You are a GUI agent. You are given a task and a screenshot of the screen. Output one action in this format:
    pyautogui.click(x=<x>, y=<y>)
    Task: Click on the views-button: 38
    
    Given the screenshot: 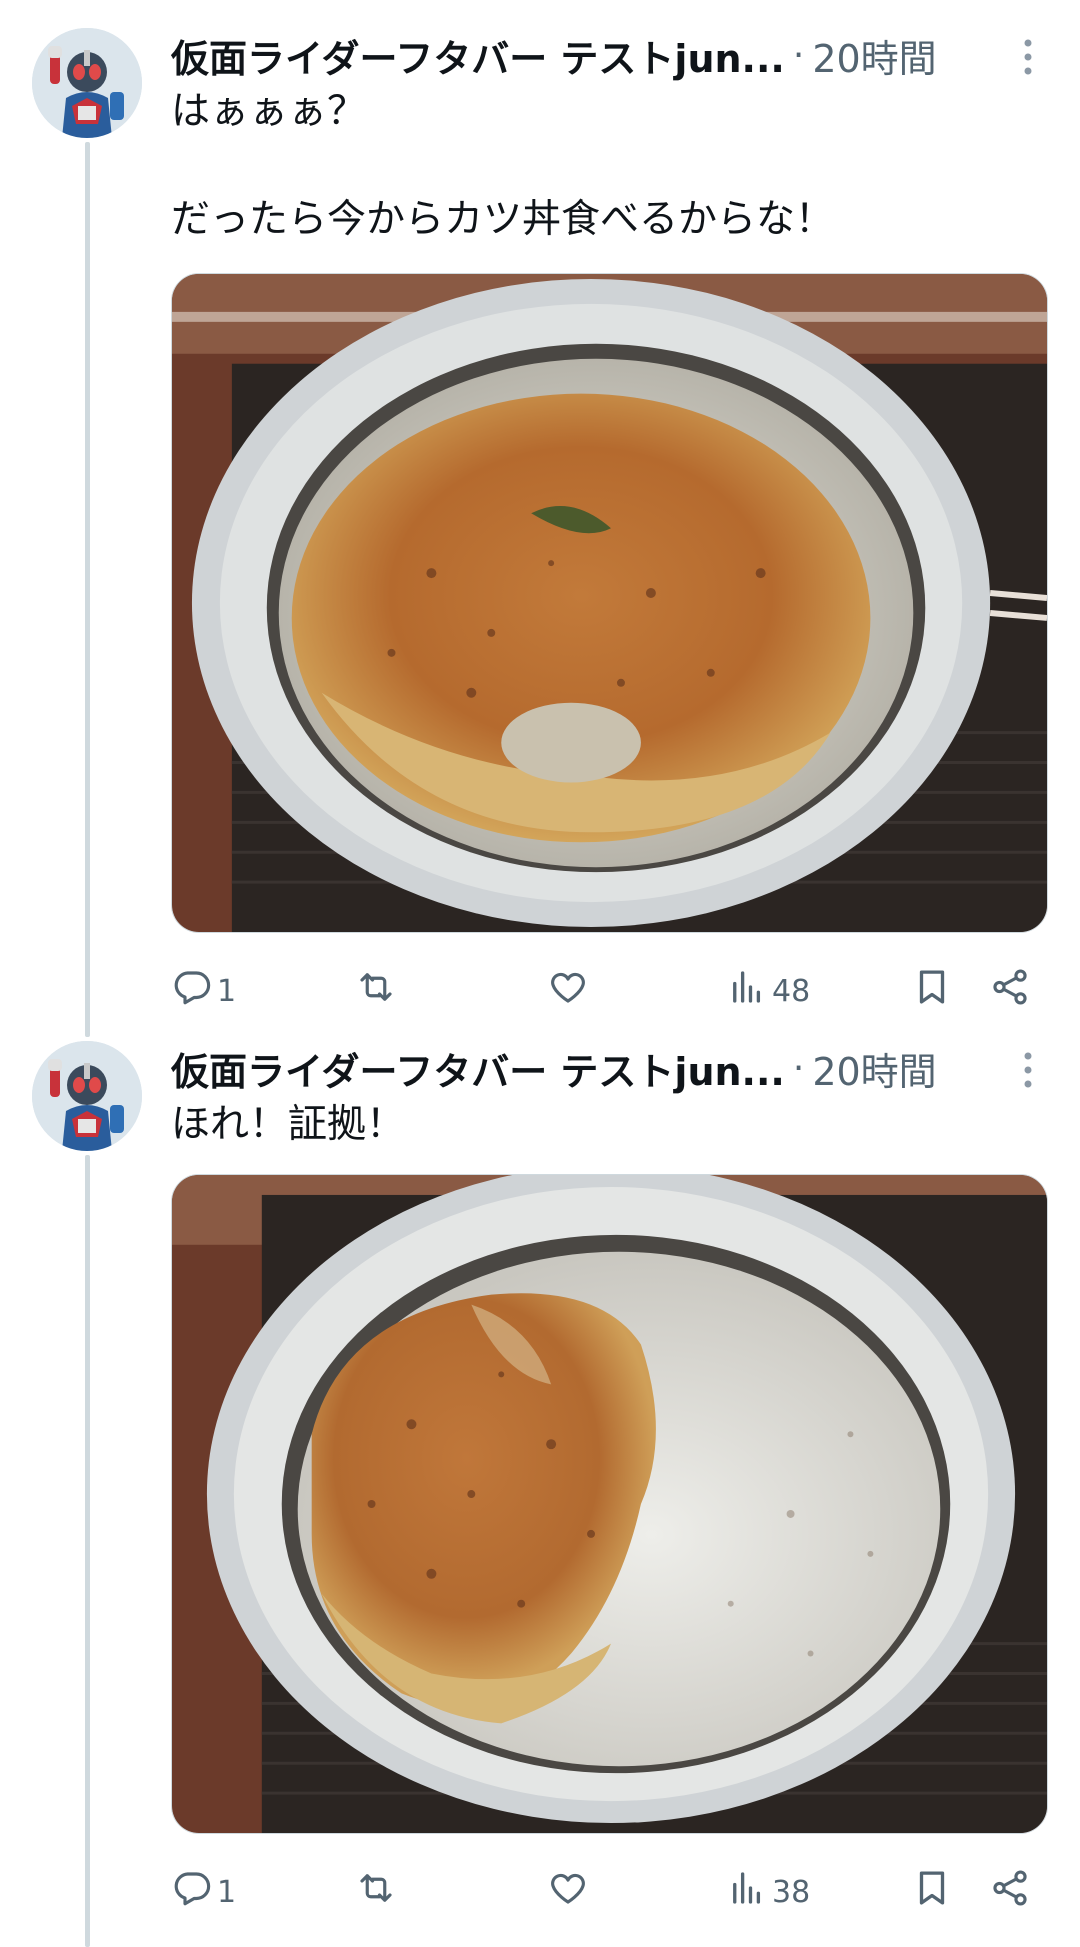 What is the action you would take?
    pyautogui.click(x=768, y=1892)
    